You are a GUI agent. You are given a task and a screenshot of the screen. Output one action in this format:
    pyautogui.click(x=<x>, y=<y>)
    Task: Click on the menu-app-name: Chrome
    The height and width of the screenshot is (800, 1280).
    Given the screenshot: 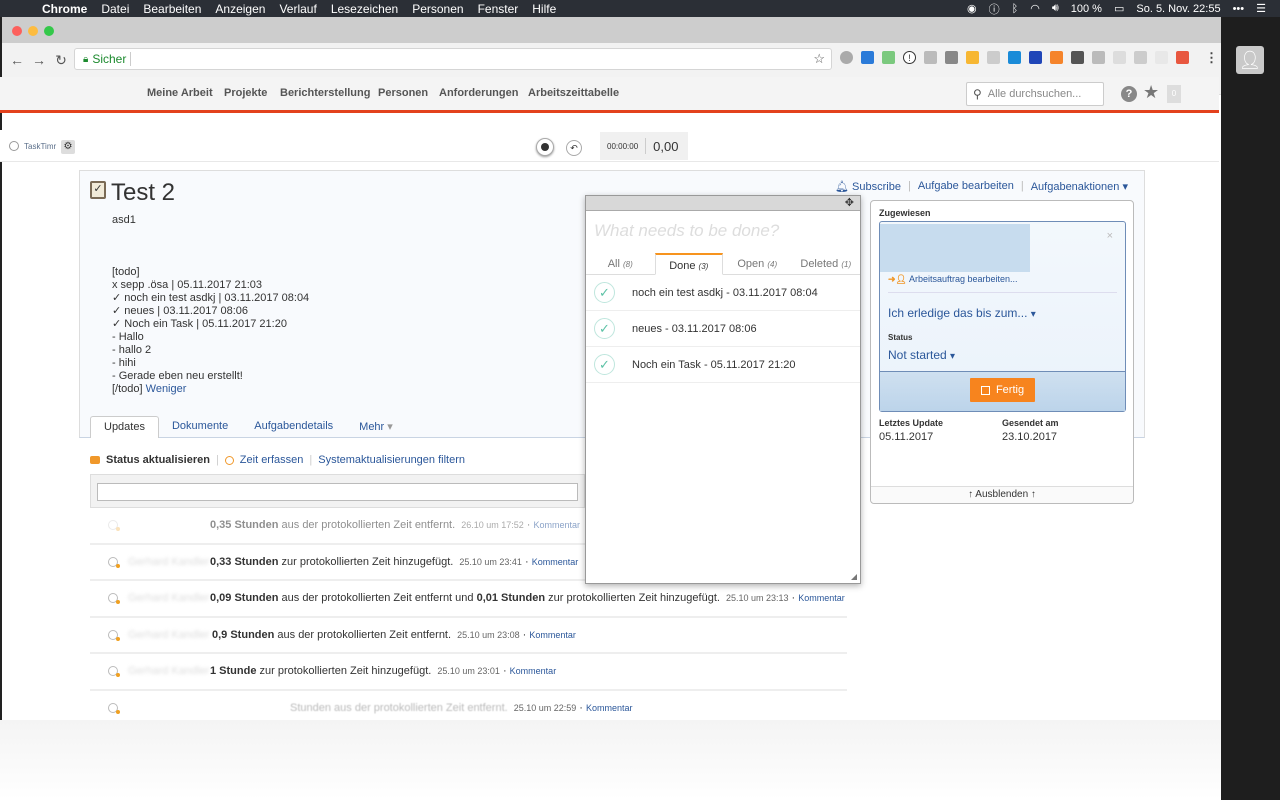 What is the action you would take?
    pyautogui.click(x=64, y=9)
    